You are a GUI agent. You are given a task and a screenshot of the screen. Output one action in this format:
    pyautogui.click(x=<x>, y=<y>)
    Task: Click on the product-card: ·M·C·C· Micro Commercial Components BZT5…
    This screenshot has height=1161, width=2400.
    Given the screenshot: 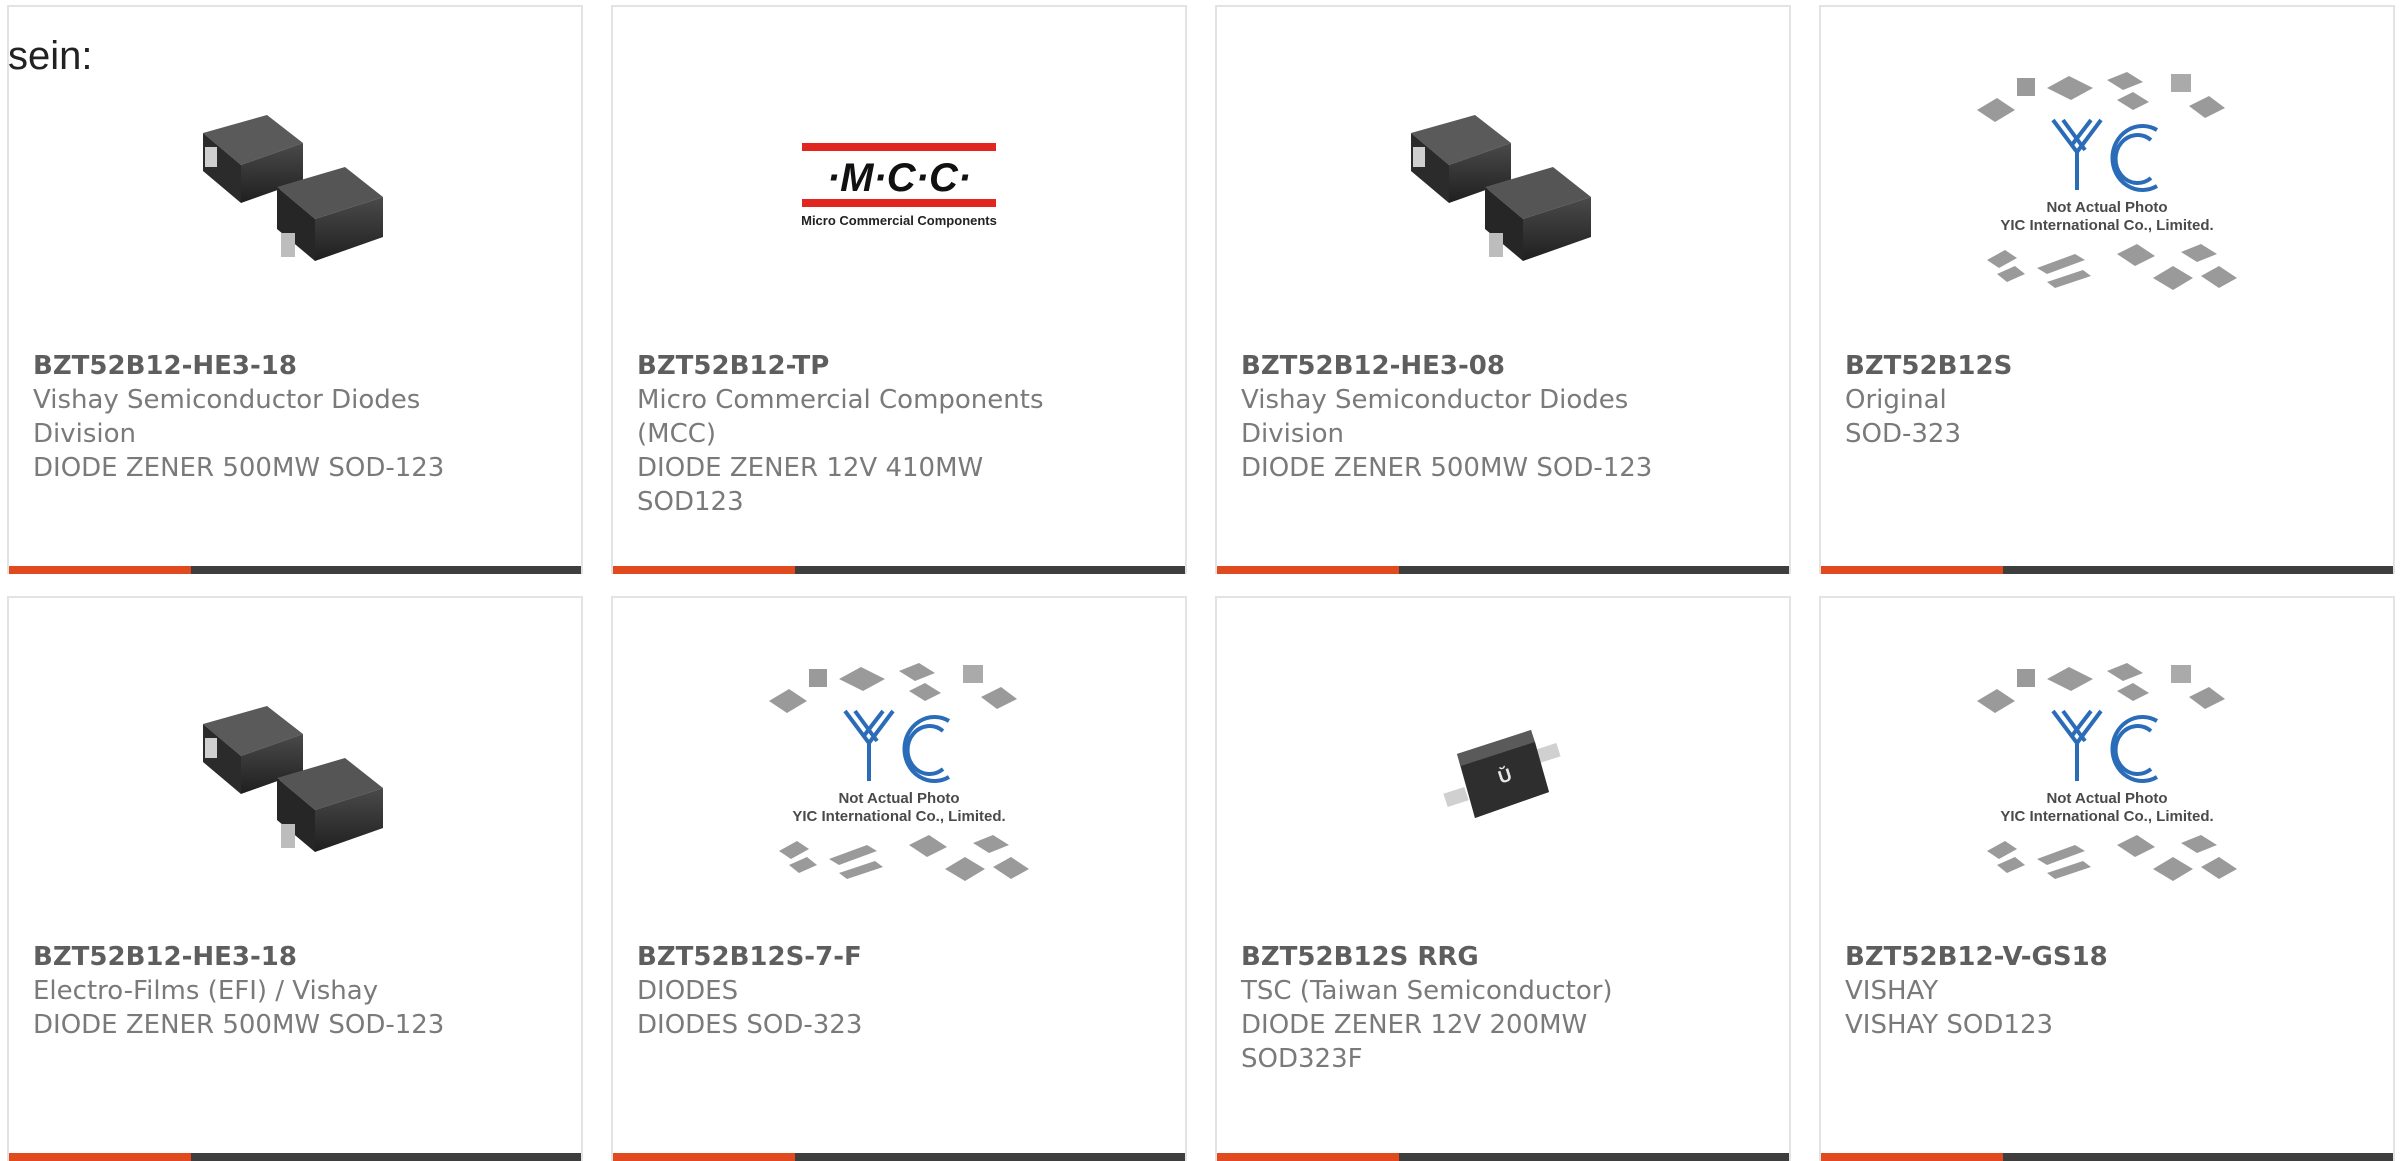 What is the action you would take?
    pyautogui.click(x=899, y=289)
    